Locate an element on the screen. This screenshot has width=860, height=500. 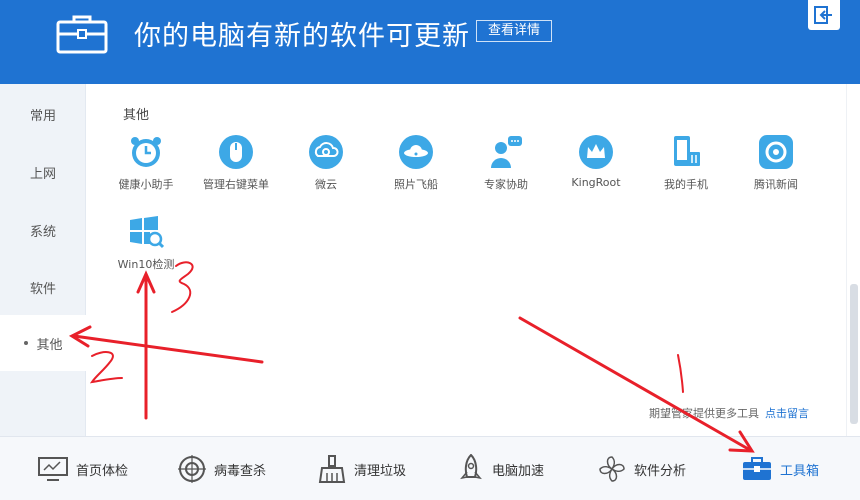
tool-tencent-news: 腾讯新闻 is located at coordinates (776, 165).